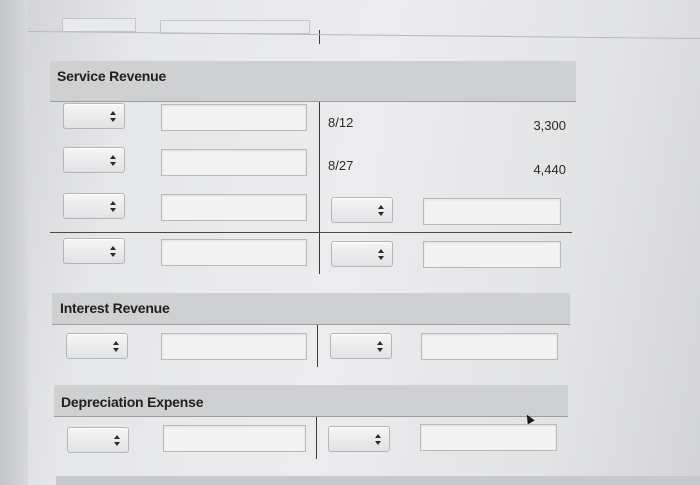 The width and height of the screenshot is (700, 485). Describe the element at coordinates (359, 439) in the screenshot. I see `depreciation-expense-credit-select` at that location.